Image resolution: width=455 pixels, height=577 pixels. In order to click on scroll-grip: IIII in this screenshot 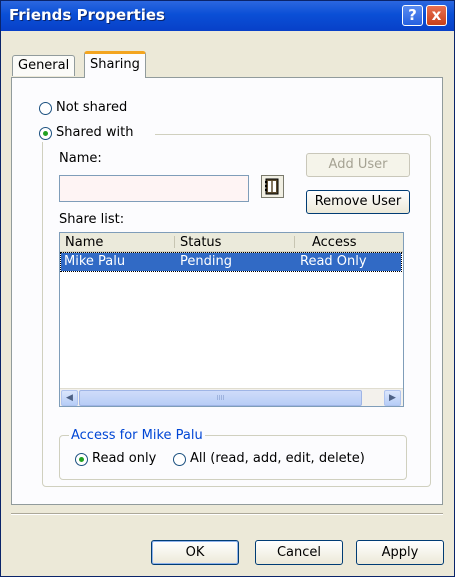, I will do `click(220, 398)`.